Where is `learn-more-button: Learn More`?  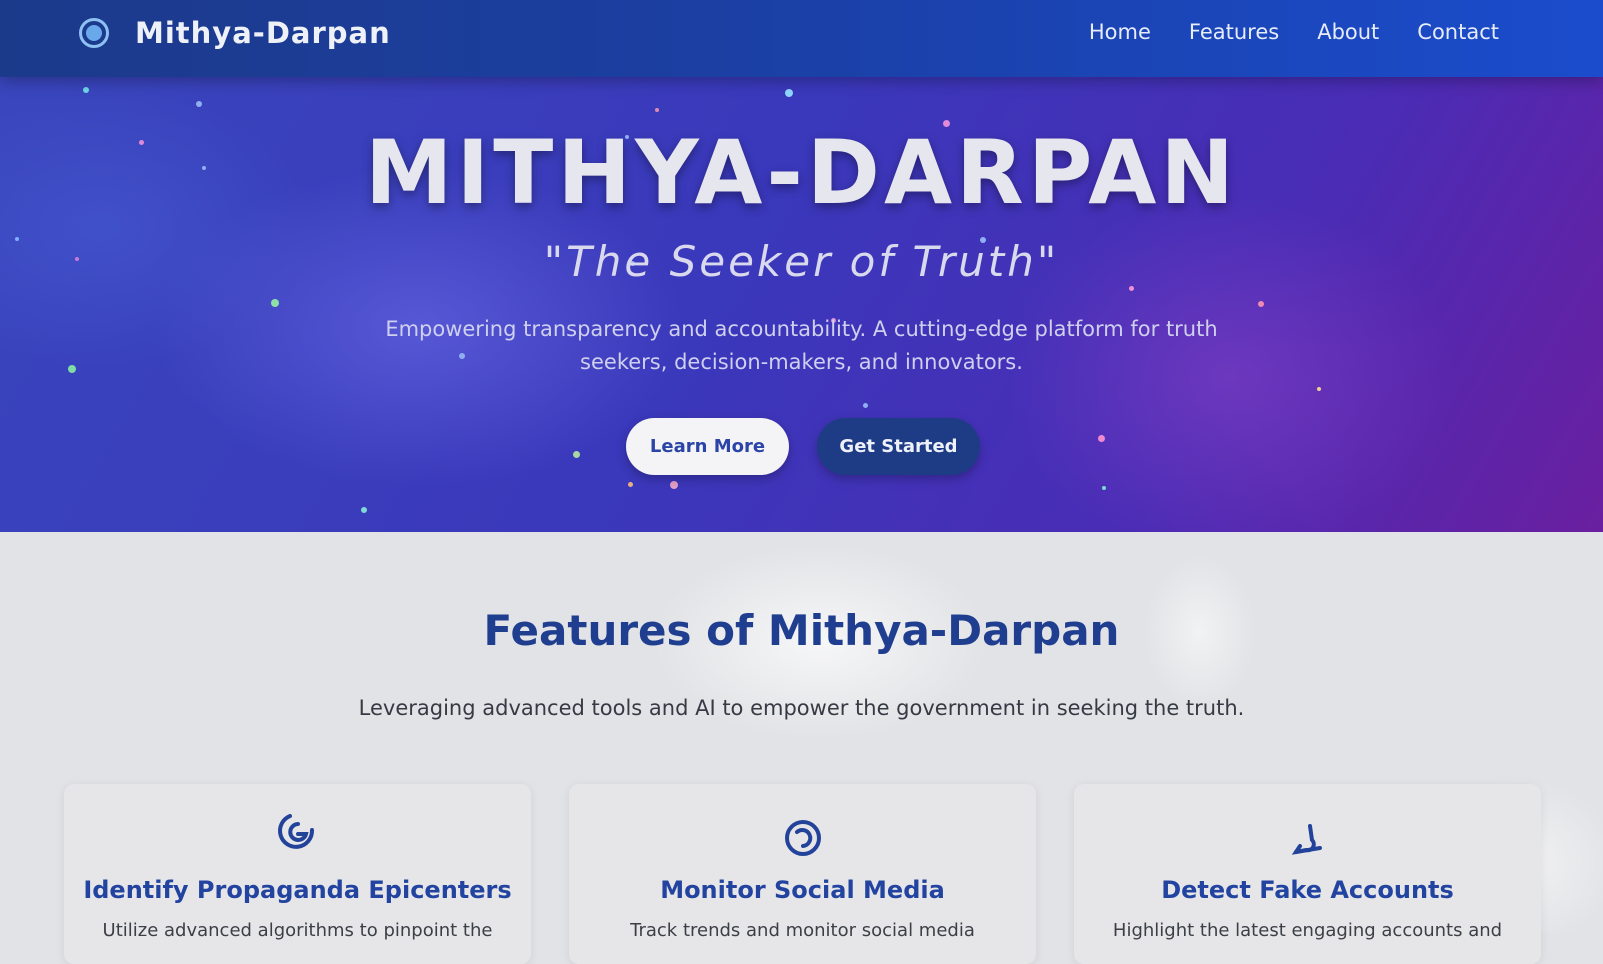 learn-more-button: Learn More is located at coordinates (707, 446).